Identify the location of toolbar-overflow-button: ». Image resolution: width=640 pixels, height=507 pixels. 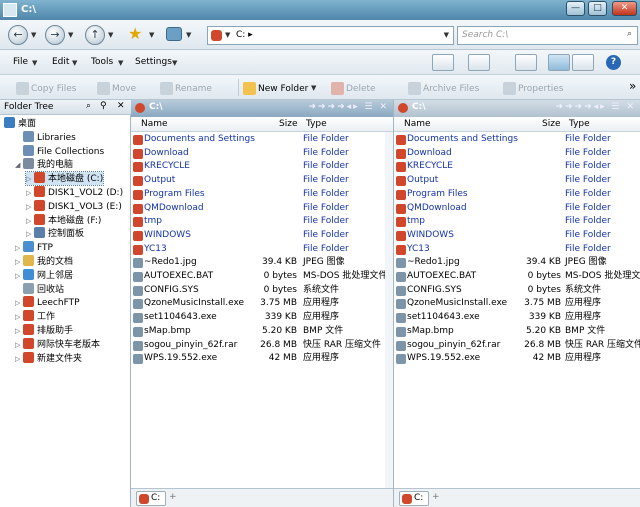
(632, 86).